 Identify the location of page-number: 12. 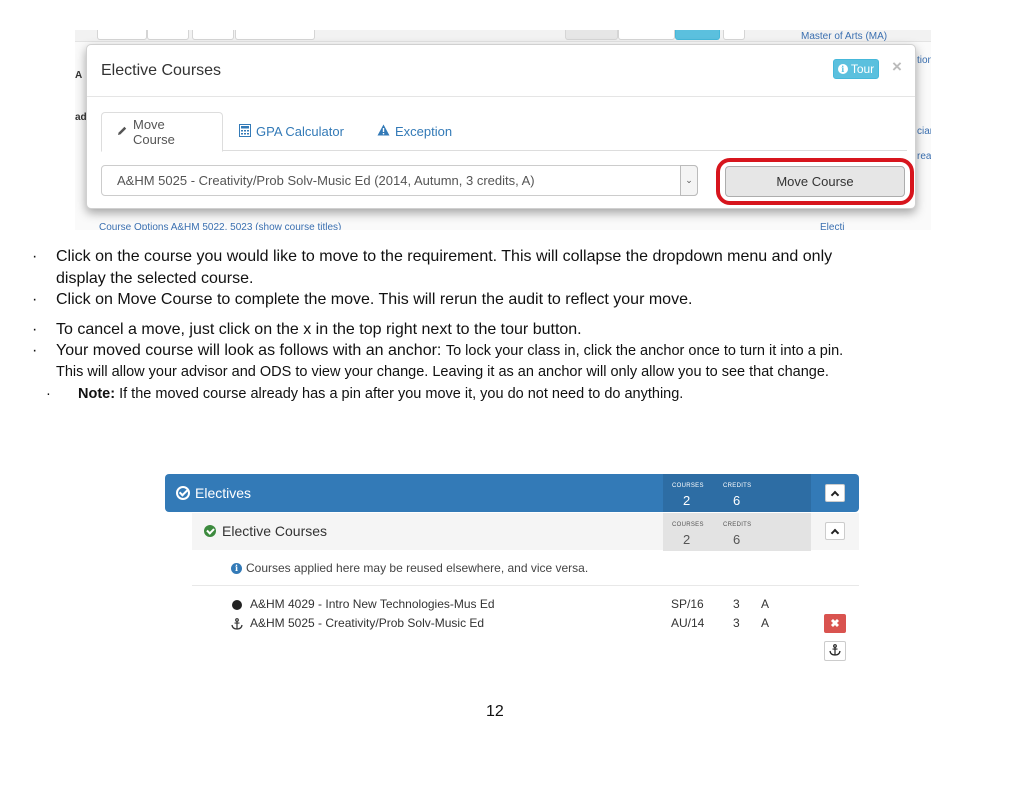
(495, 711).